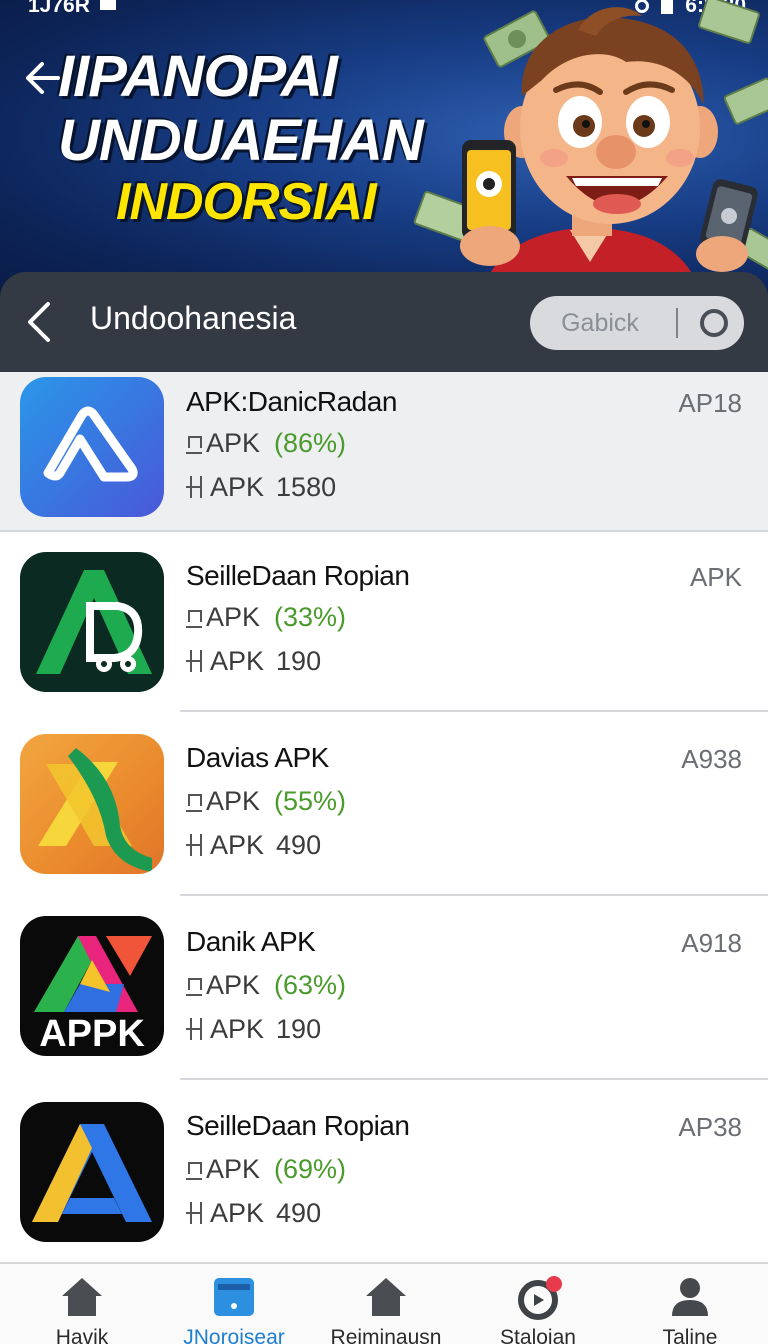 The image size is (768, 1344). I want to click on search-placeholder: Gabick, so click(600, 323).